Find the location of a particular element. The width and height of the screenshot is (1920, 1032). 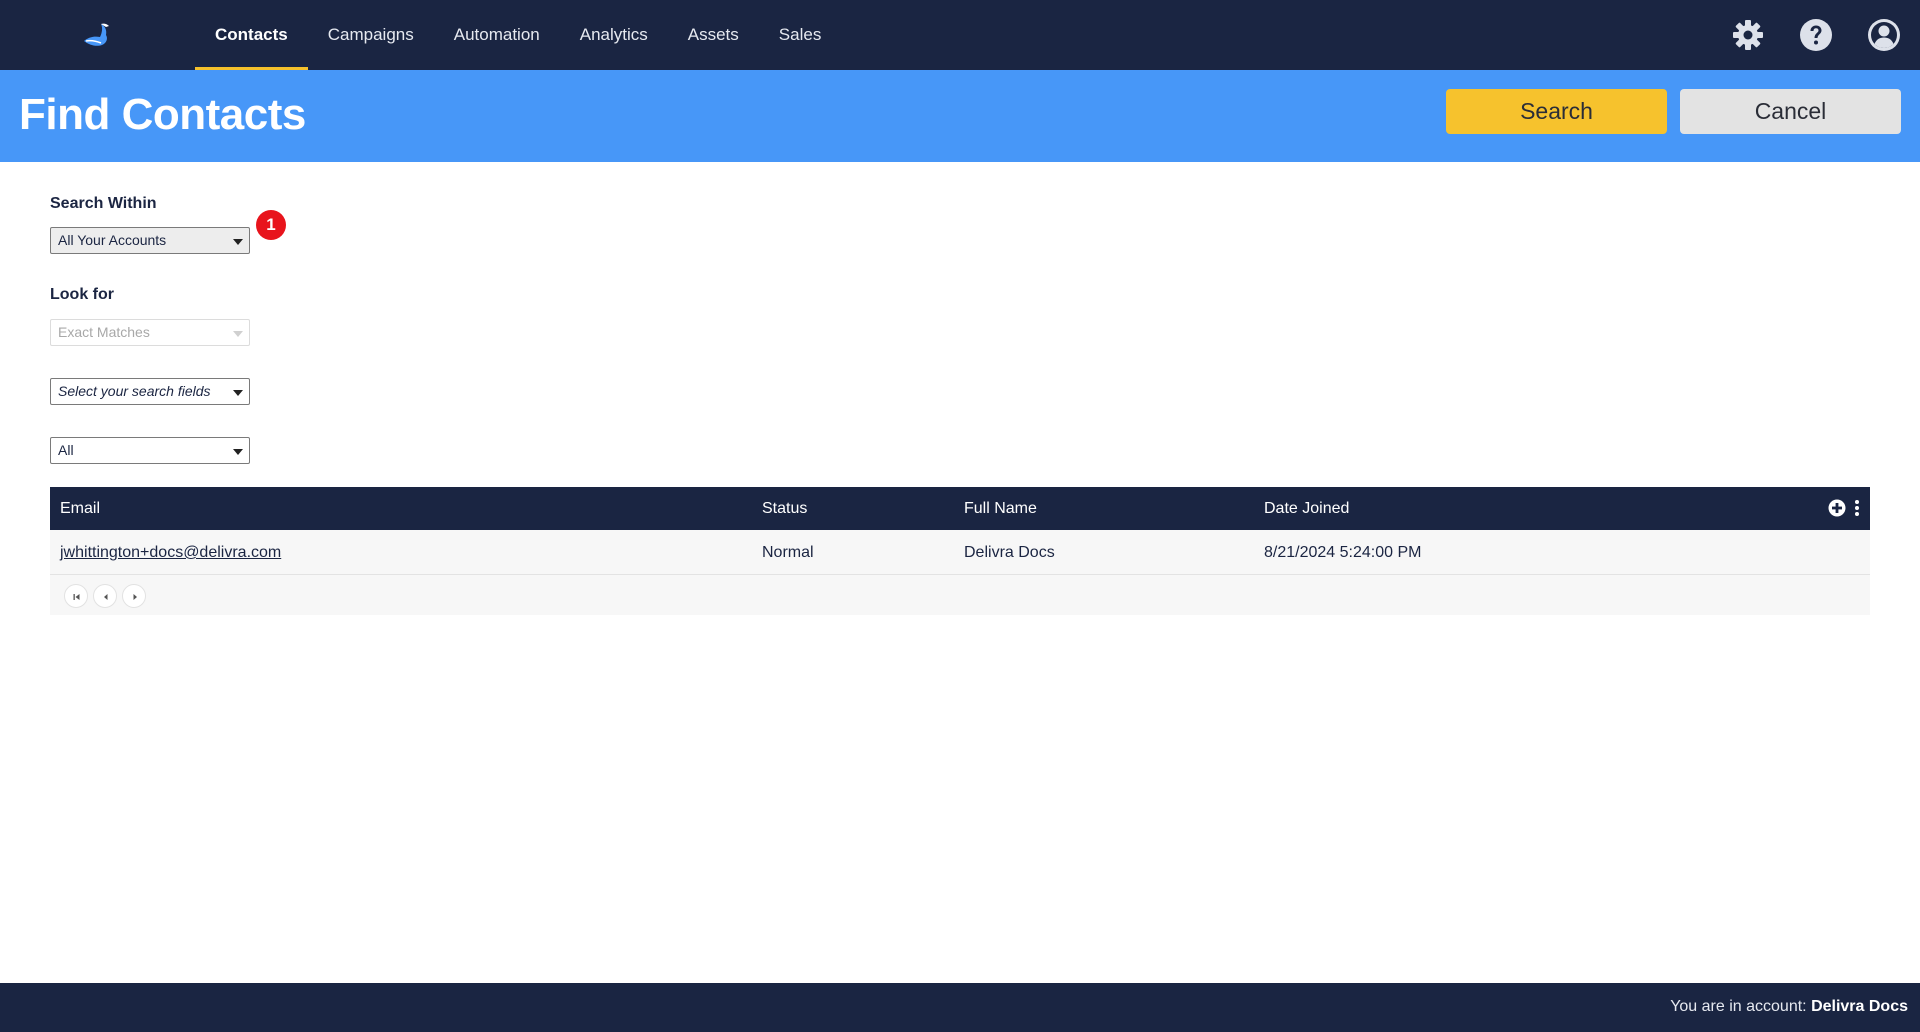

nav-tab-campaigns: Campaigns is located at coordinates (371, 35).